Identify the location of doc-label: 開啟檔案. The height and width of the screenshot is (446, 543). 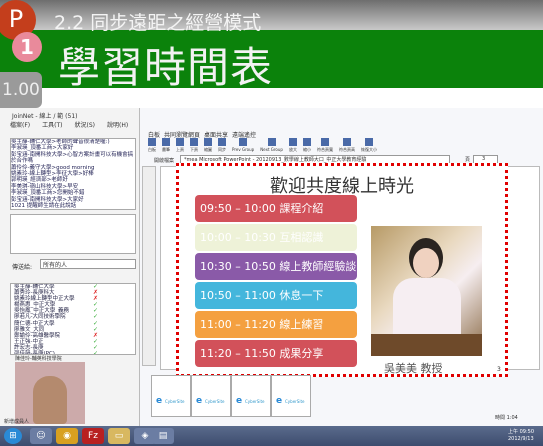
(164, 161).